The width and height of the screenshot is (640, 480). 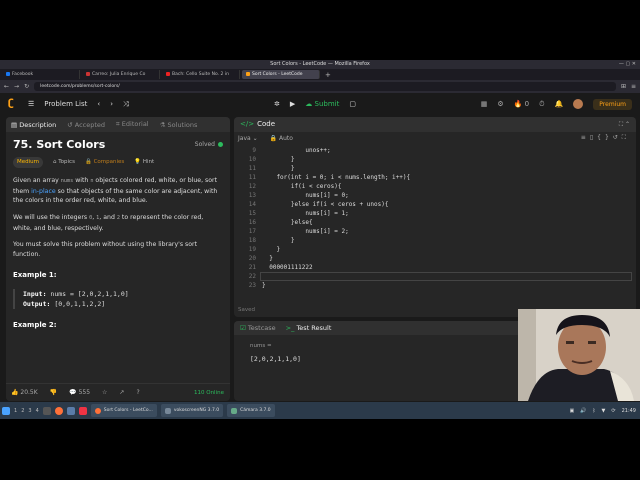 I want to click on like-button: 👍 20.5K, so click(x=24, y=392).